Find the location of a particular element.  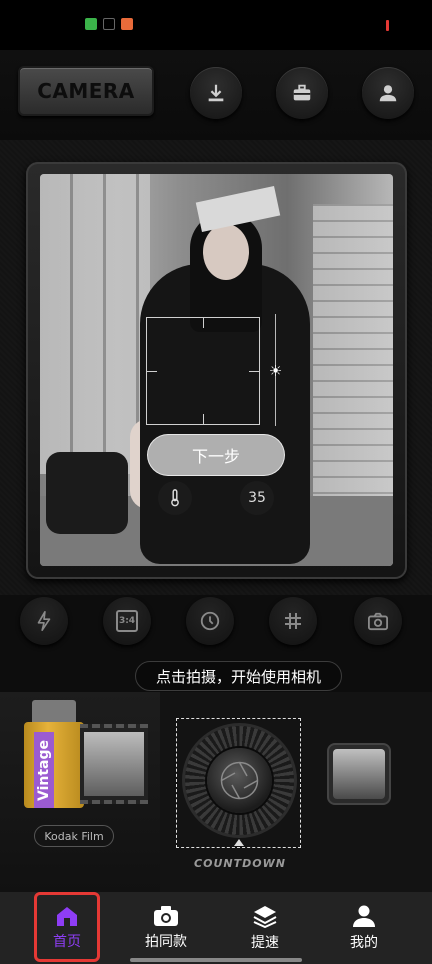

switch-camera-button is located at coordinates (378, 621).